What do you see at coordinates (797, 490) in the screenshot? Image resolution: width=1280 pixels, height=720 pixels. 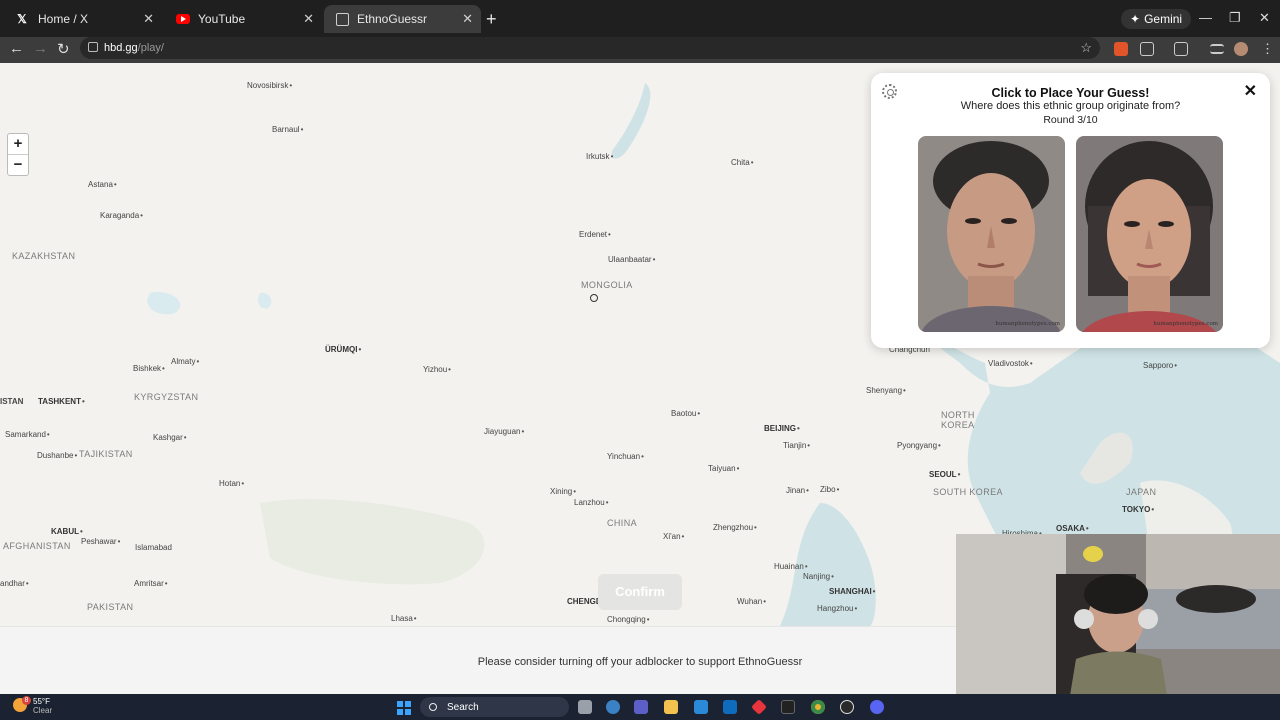 I see `map-label: Jinan` at bounding box center [797, 490].